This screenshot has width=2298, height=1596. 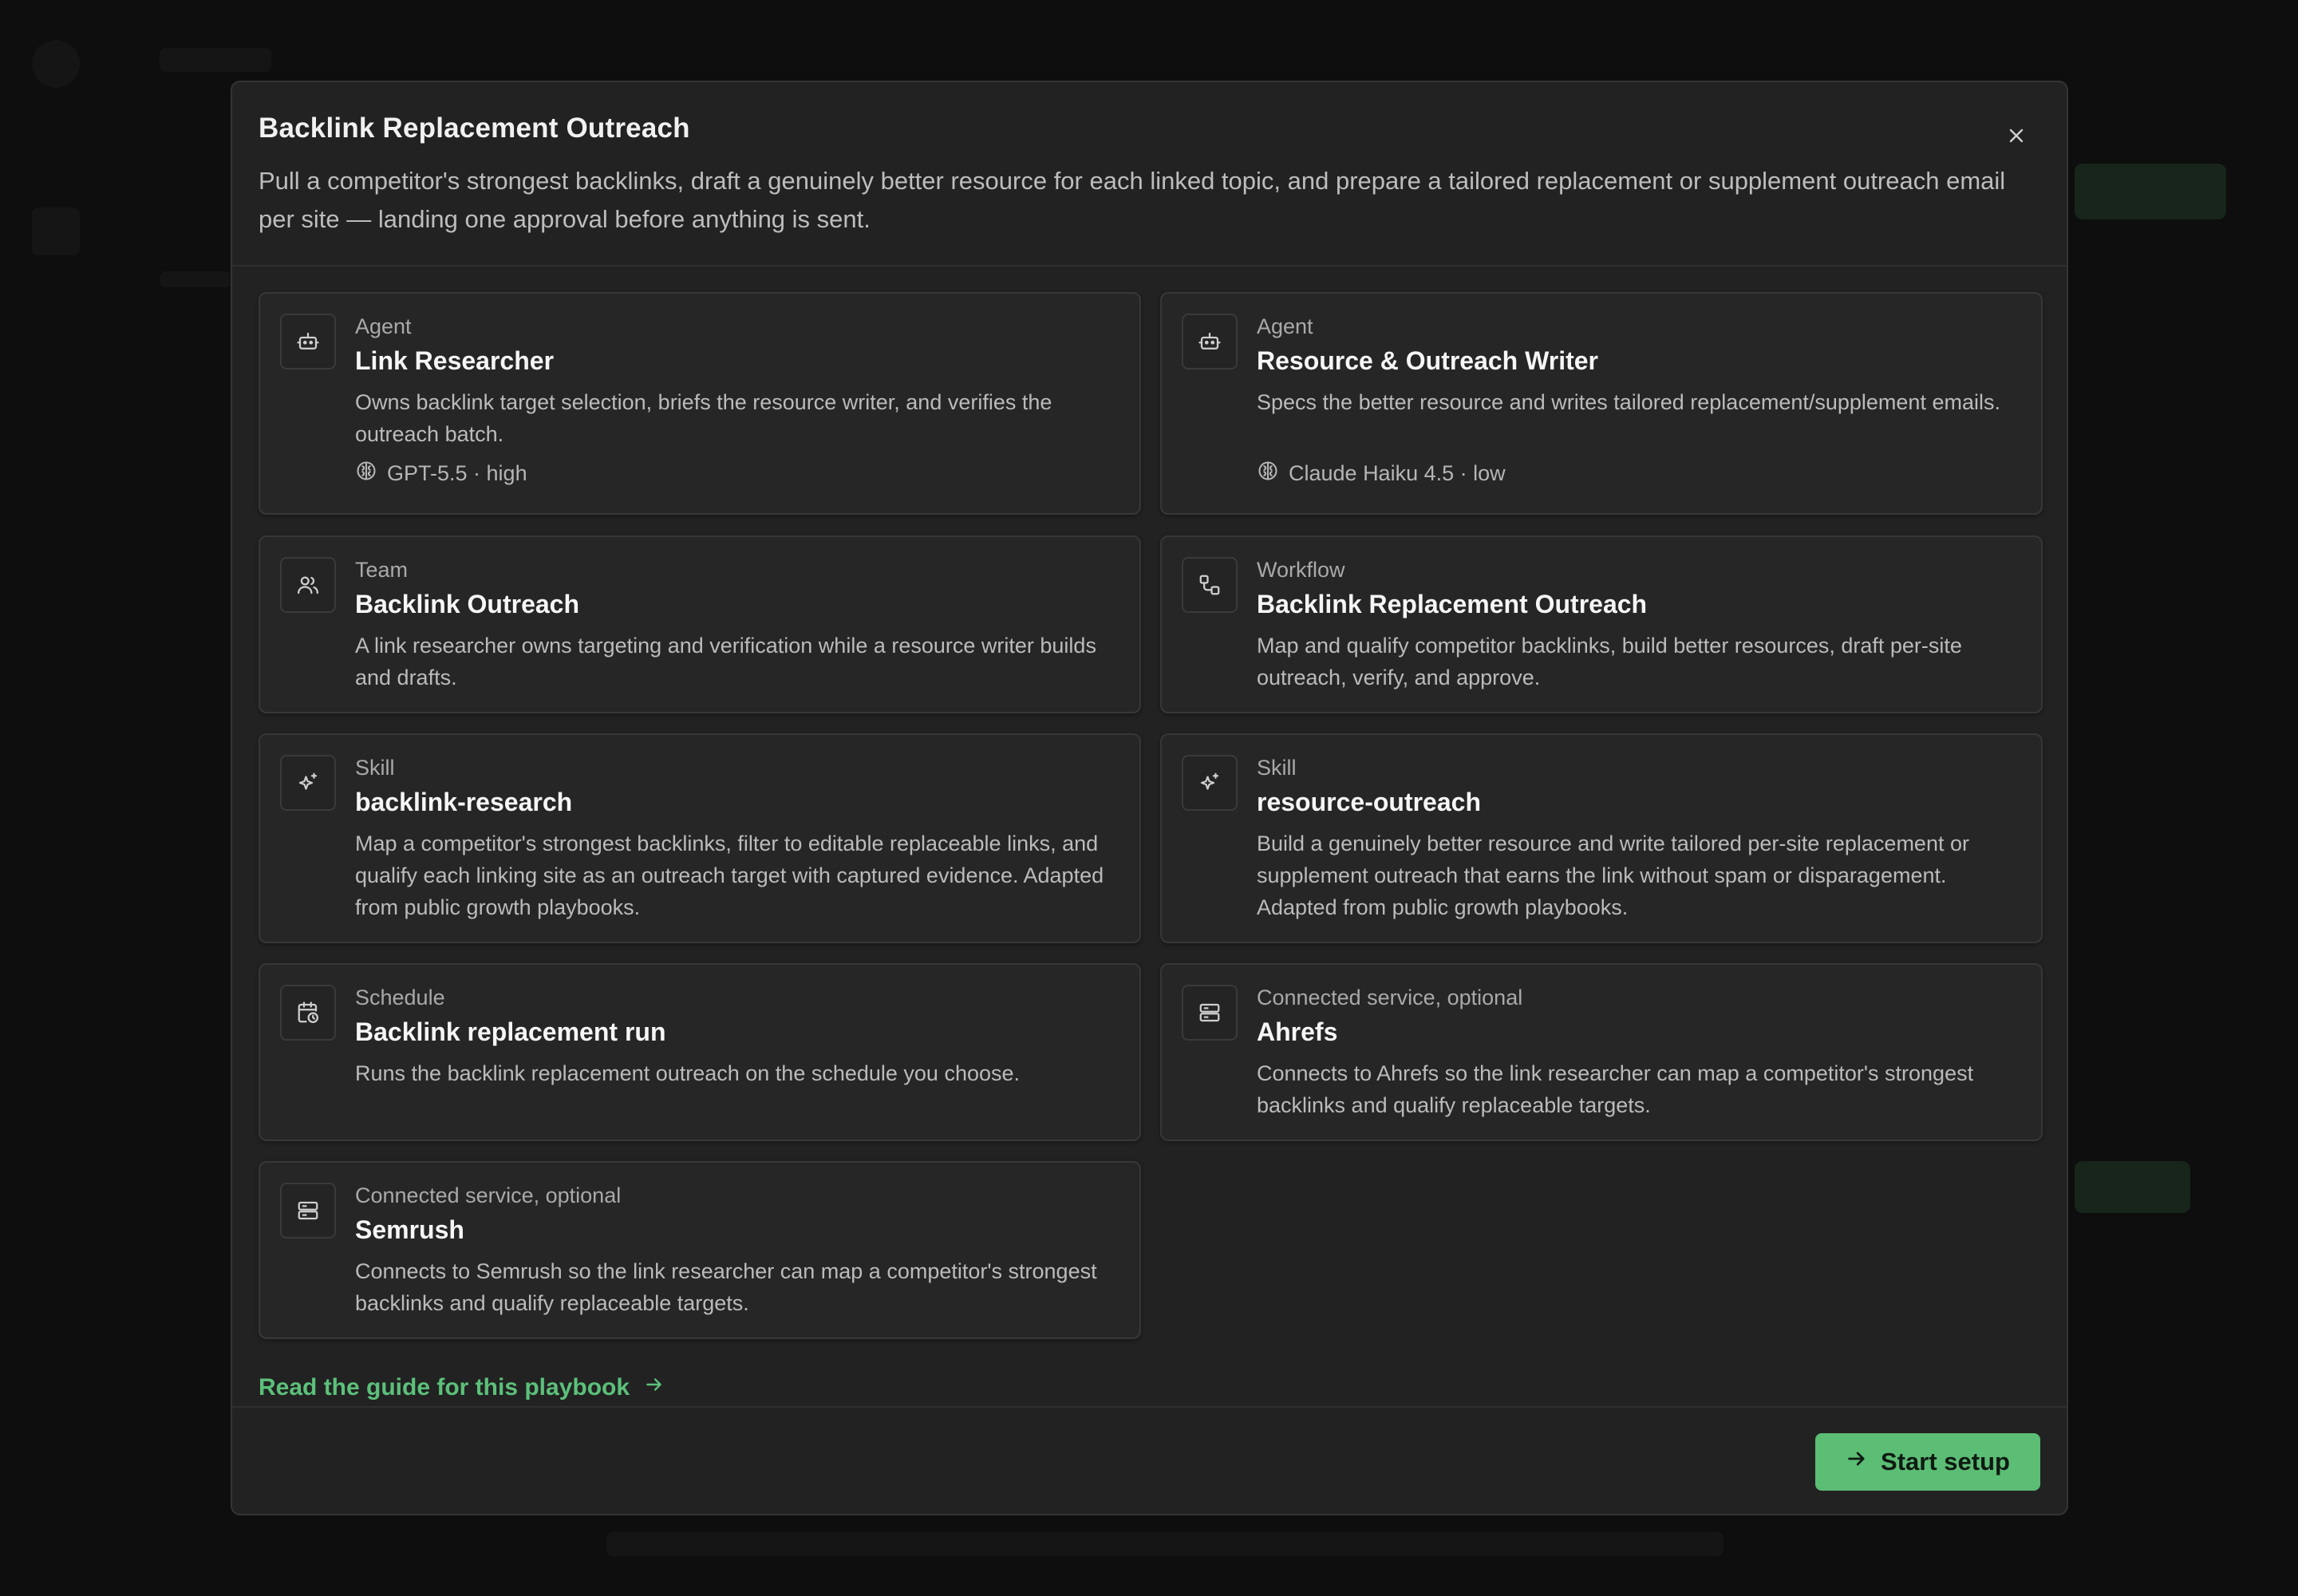 What do you see at coordinates (308, 585) in the screenshot?
I see `users-icon` at bounding box center [308, 585].